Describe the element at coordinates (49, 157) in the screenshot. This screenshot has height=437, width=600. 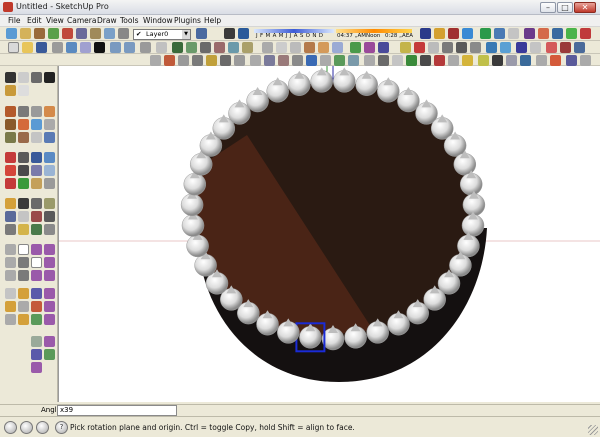
I see `text-tool-icon` at that location.